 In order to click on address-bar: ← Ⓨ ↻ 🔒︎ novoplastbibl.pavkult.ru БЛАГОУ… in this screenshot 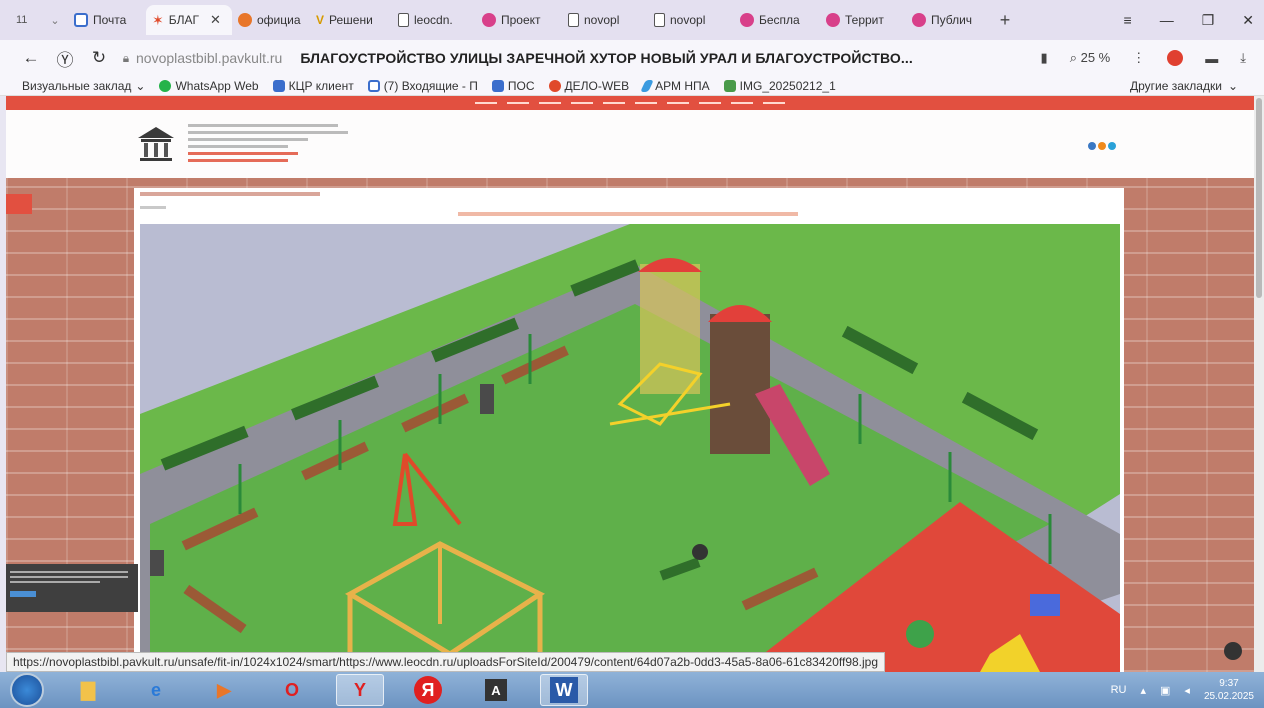, I will do `click(632, 58)`.